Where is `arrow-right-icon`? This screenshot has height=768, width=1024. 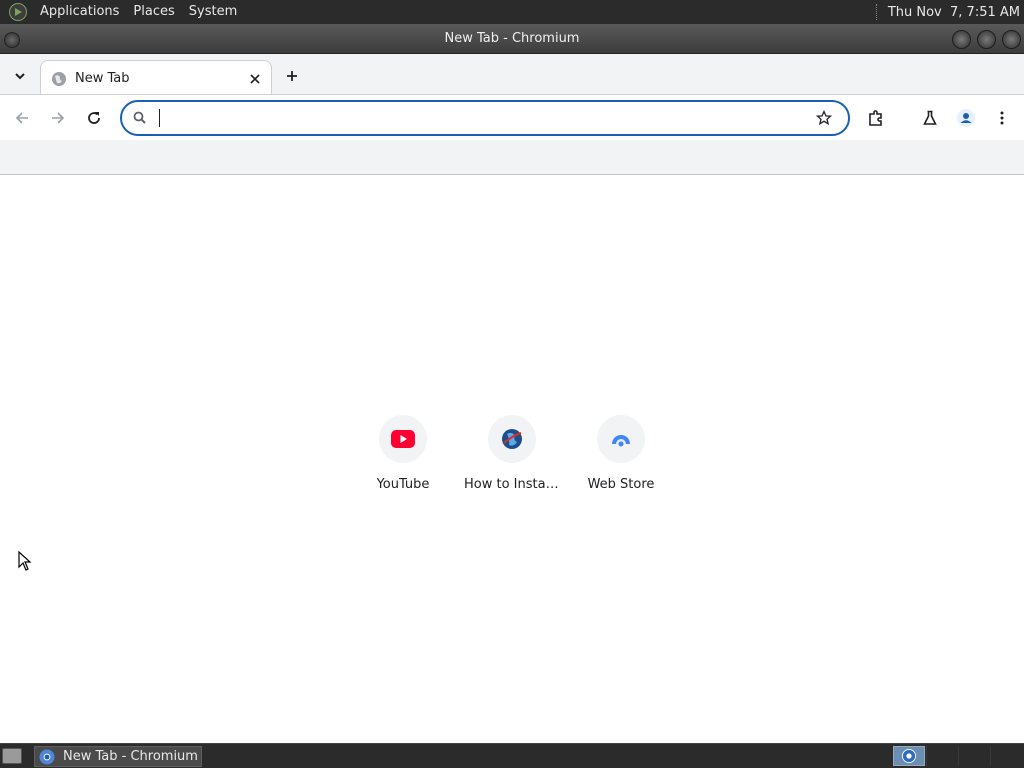
arrow-right-icon is located at coordinates (58, 118).